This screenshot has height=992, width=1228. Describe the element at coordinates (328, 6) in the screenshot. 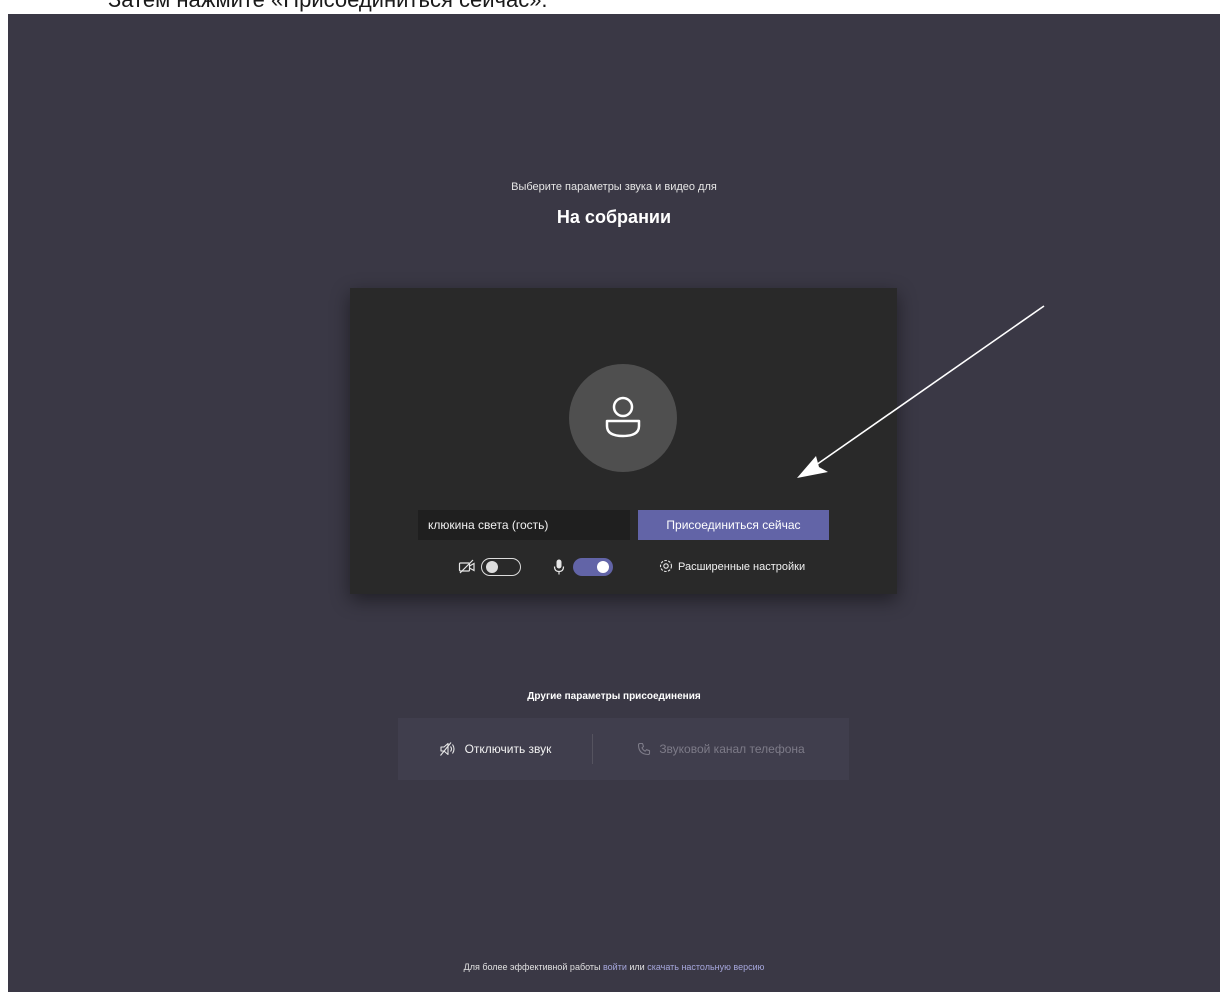

I see `instruction-caption: Затем нажмите «Присоединиться сейчас».` at that location.